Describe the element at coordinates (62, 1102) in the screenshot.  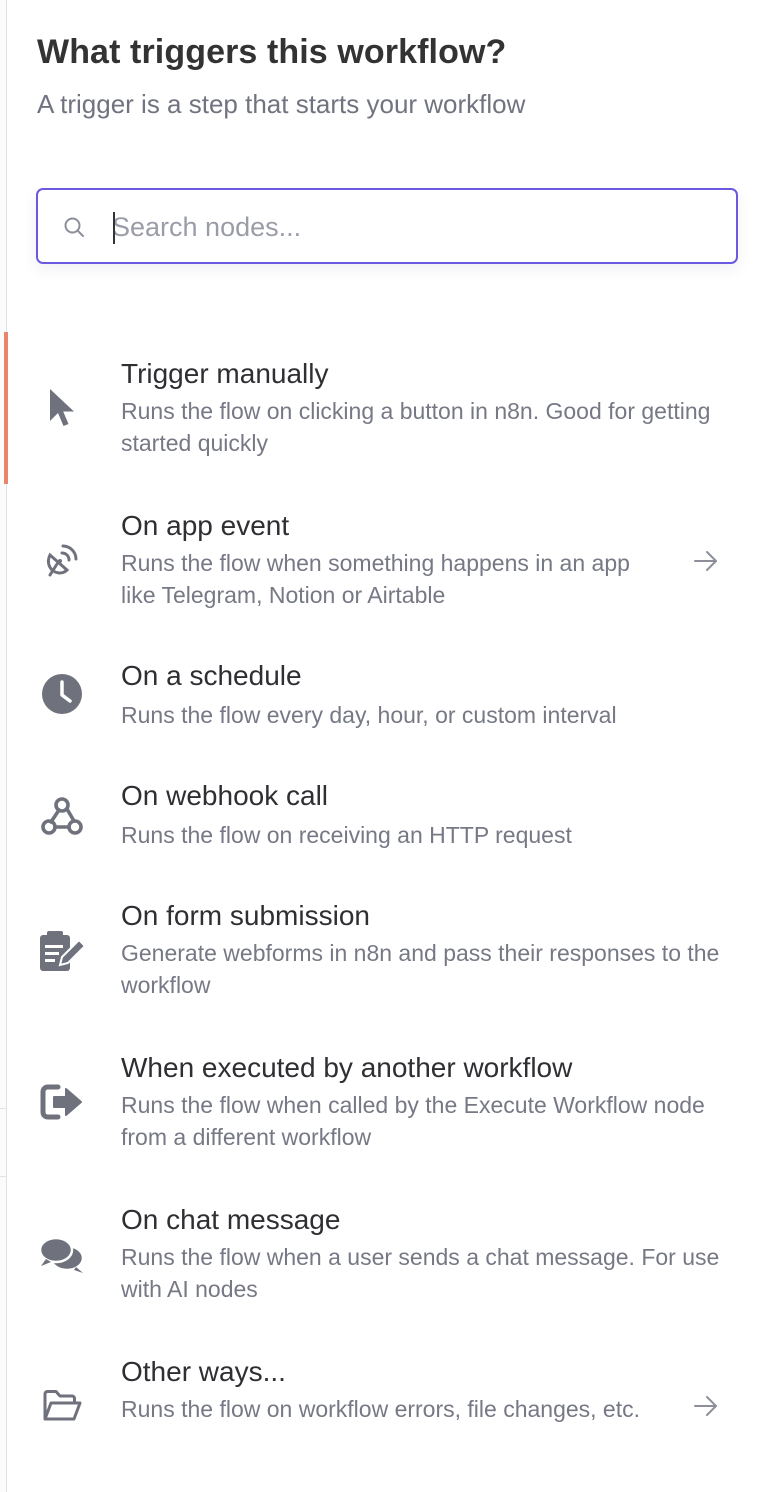
I see `sign-out-icon` at that location.